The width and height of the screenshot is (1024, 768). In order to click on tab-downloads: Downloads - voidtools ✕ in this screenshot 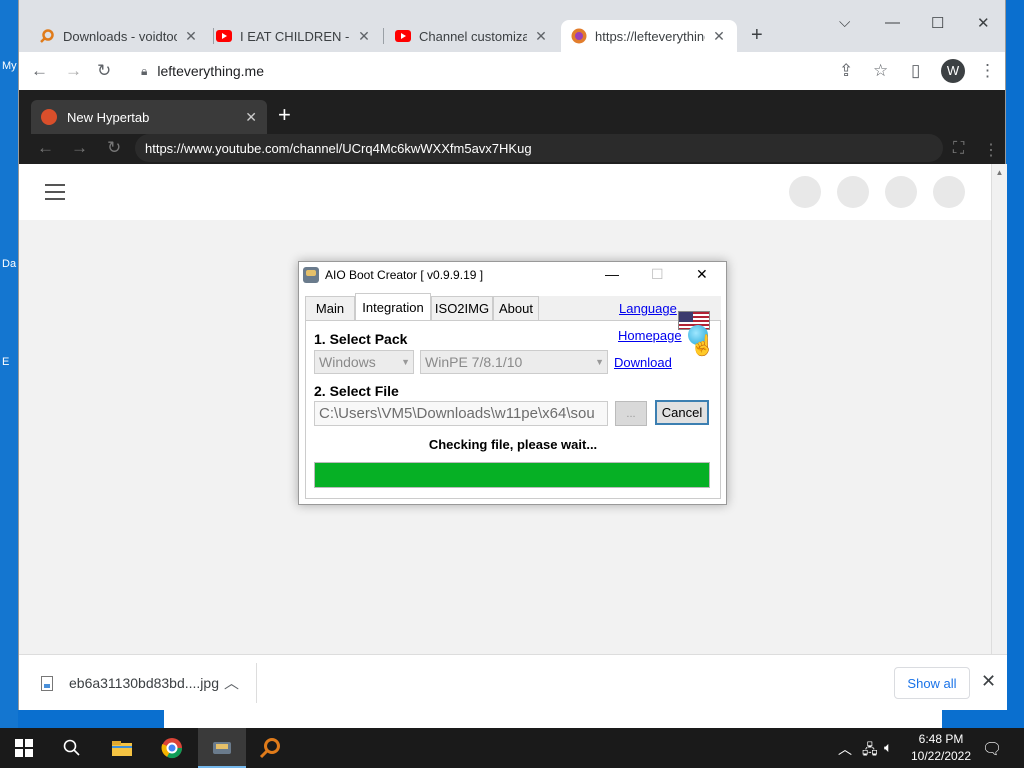, I will do `click(119, 36)`.